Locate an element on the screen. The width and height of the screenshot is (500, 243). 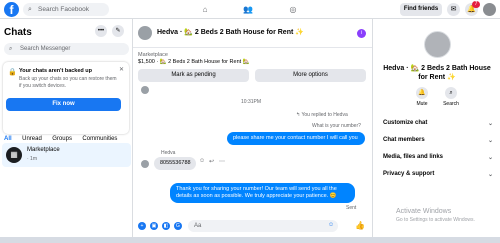
mute-label: Mute is located at coordinates (422, 104).